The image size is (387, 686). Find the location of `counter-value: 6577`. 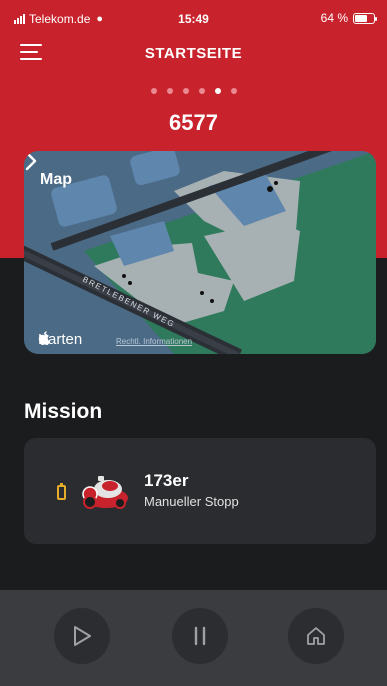

counter-value: 6577 is located at coordinates (193, 122).